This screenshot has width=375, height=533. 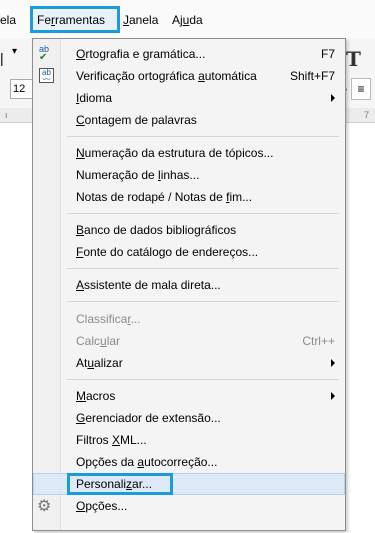 I want to click on spellcheck-icon: ab ✔, so click(x=44, y=53).